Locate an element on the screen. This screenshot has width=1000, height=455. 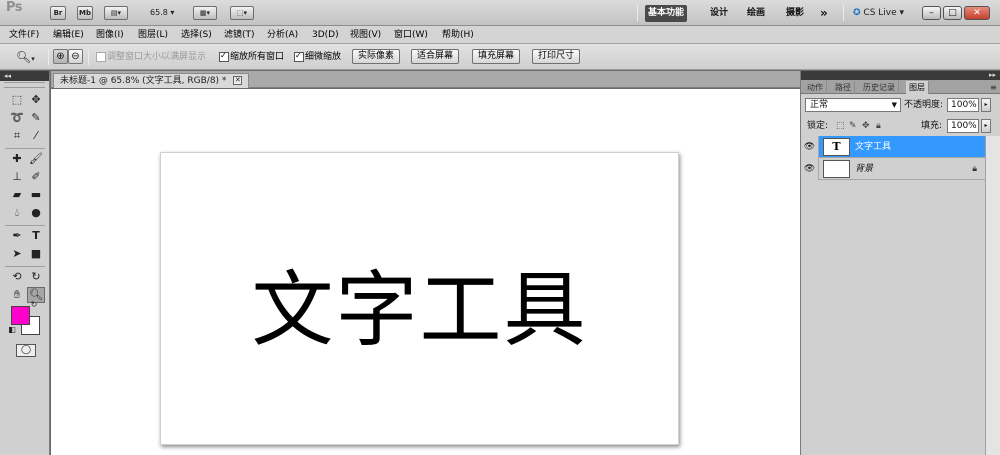
collapse-panel-icon: ◂◂ is located at coordinates (24, 76).